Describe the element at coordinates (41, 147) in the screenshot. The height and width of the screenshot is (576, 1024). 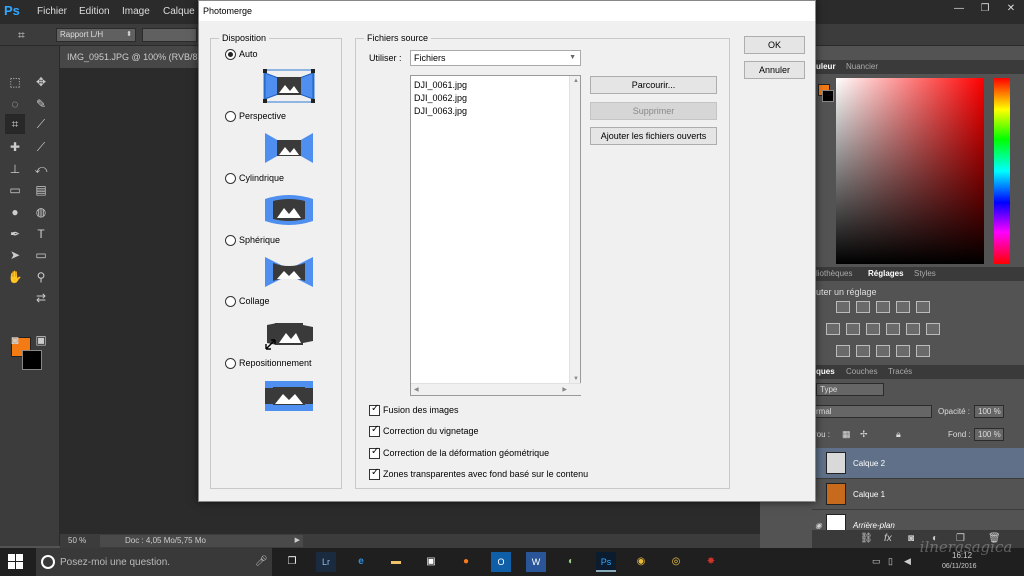
I see `brush-tool-icon: ⟋` at that location.